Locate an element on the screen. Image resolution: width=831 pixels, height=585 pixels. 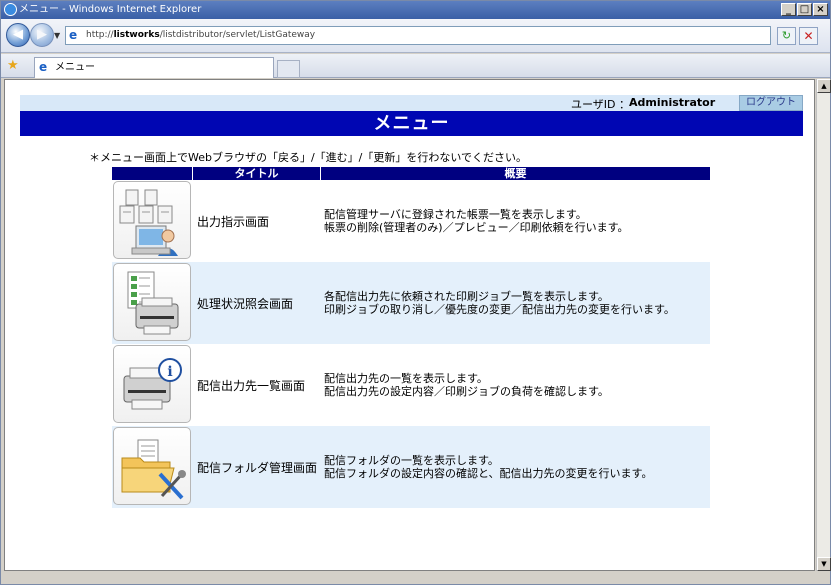
printer-info-icon: i is located at coordinates (152, 384).